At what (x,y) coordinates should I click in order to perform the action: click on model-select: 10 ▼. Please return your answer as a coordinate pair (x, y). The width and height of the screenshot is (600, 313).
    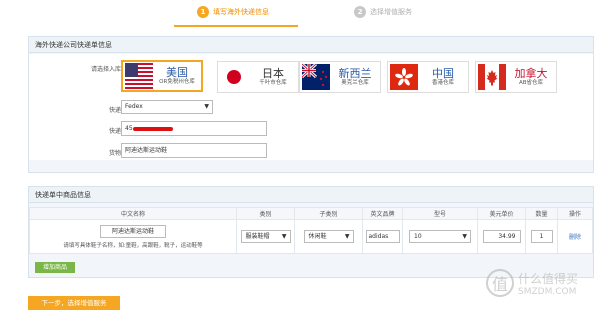
    Looking at the image, I should click on (440, 236).